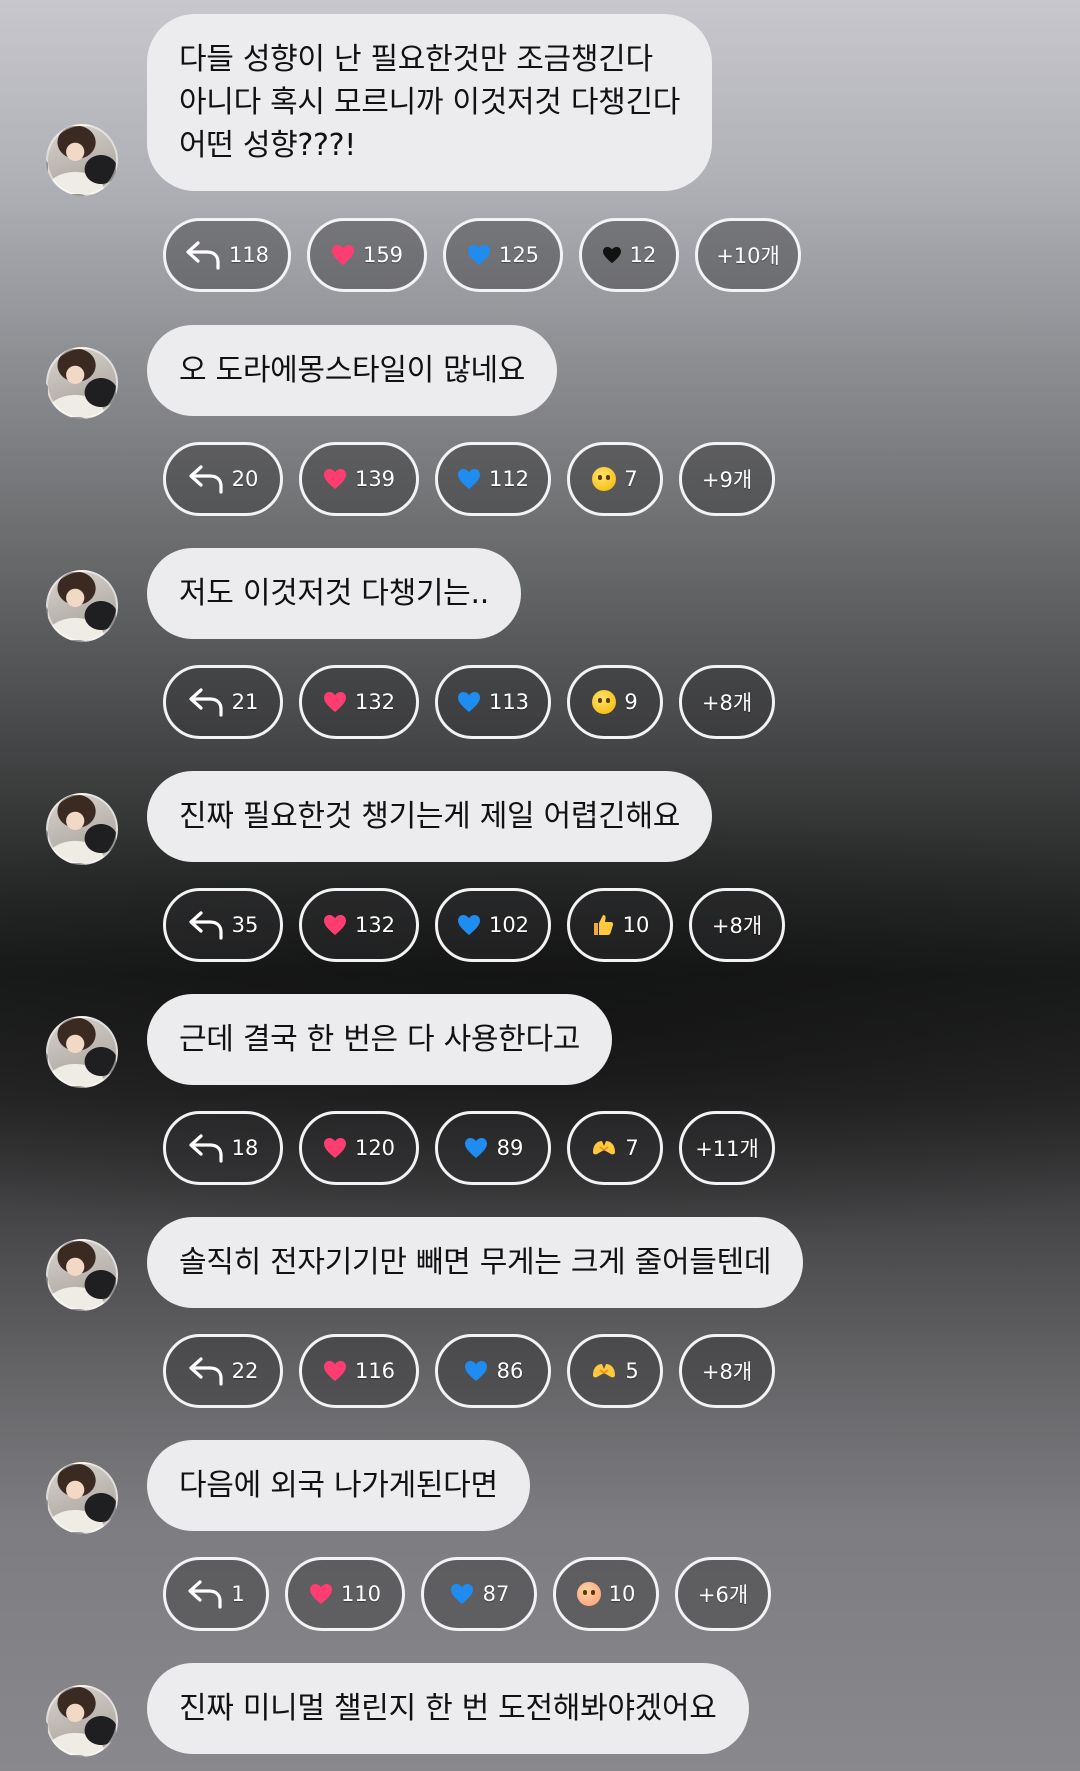 The height and width of the screenshot is (1771, 1080). I want to click on surprised-face-emoji-icon, so click(604, 702).